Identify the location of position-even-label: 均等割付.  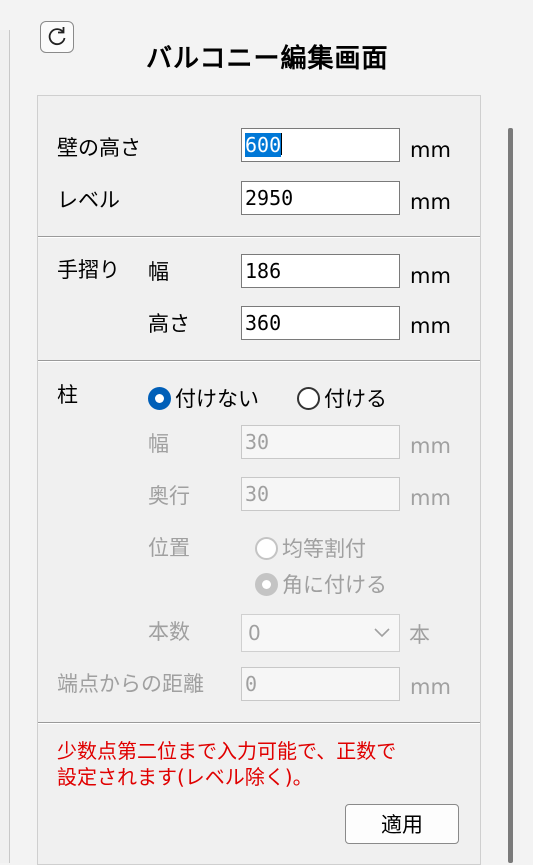
(324, 549).